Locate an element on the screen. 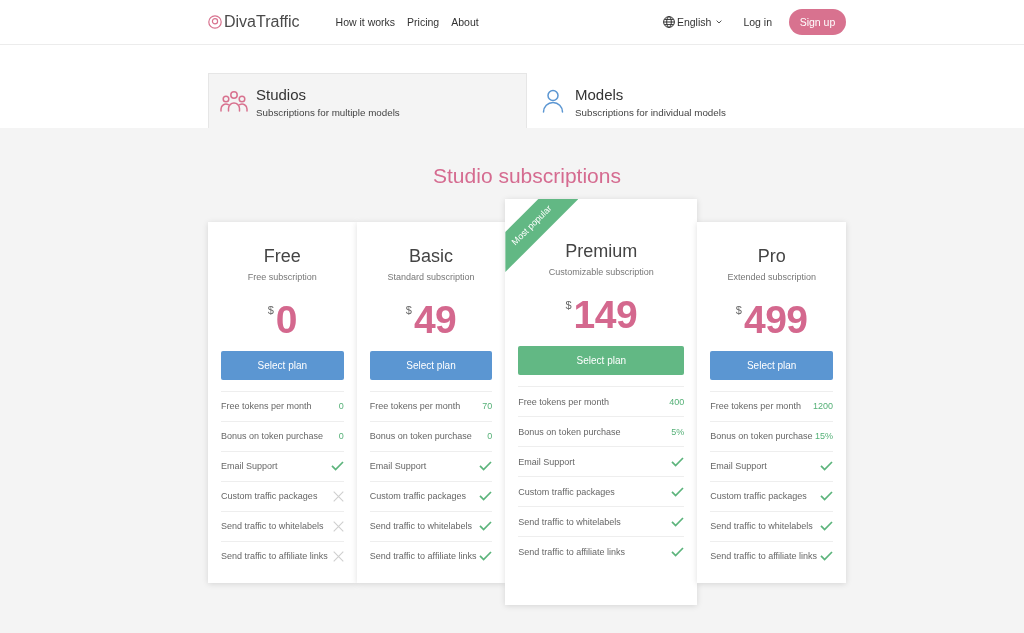  price-amount: 499 is located at coordinates (775, 319).